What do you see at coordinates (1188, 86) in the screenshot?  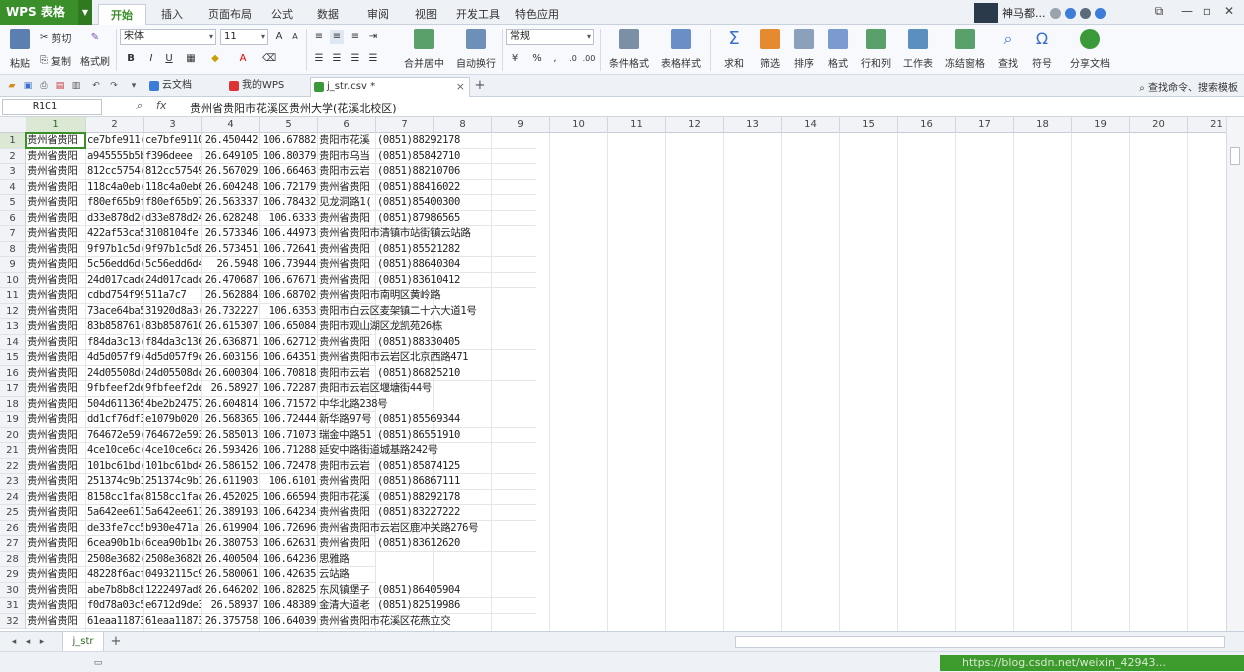 I see `find-command-search: ⌕ 查找命令、搜索模板` at bounding box center [1188, 86].